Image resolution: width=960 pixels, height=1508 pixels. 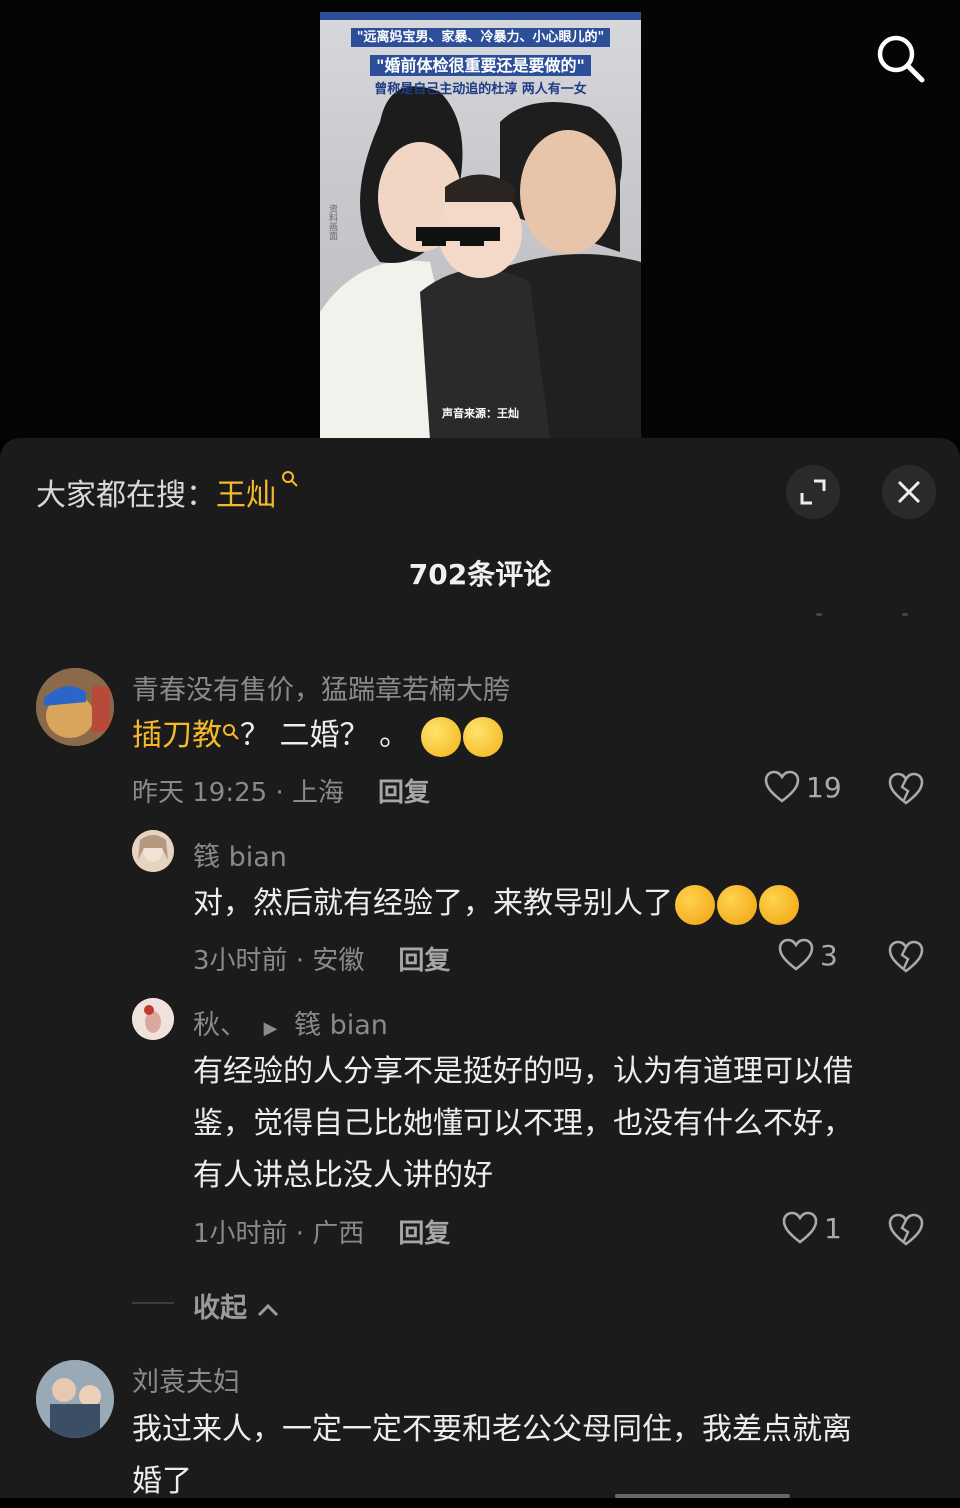 I want to click on video-caption-3: 曾称是自己主动追的杜淳 两人有一女, so click(x=480, y=89).